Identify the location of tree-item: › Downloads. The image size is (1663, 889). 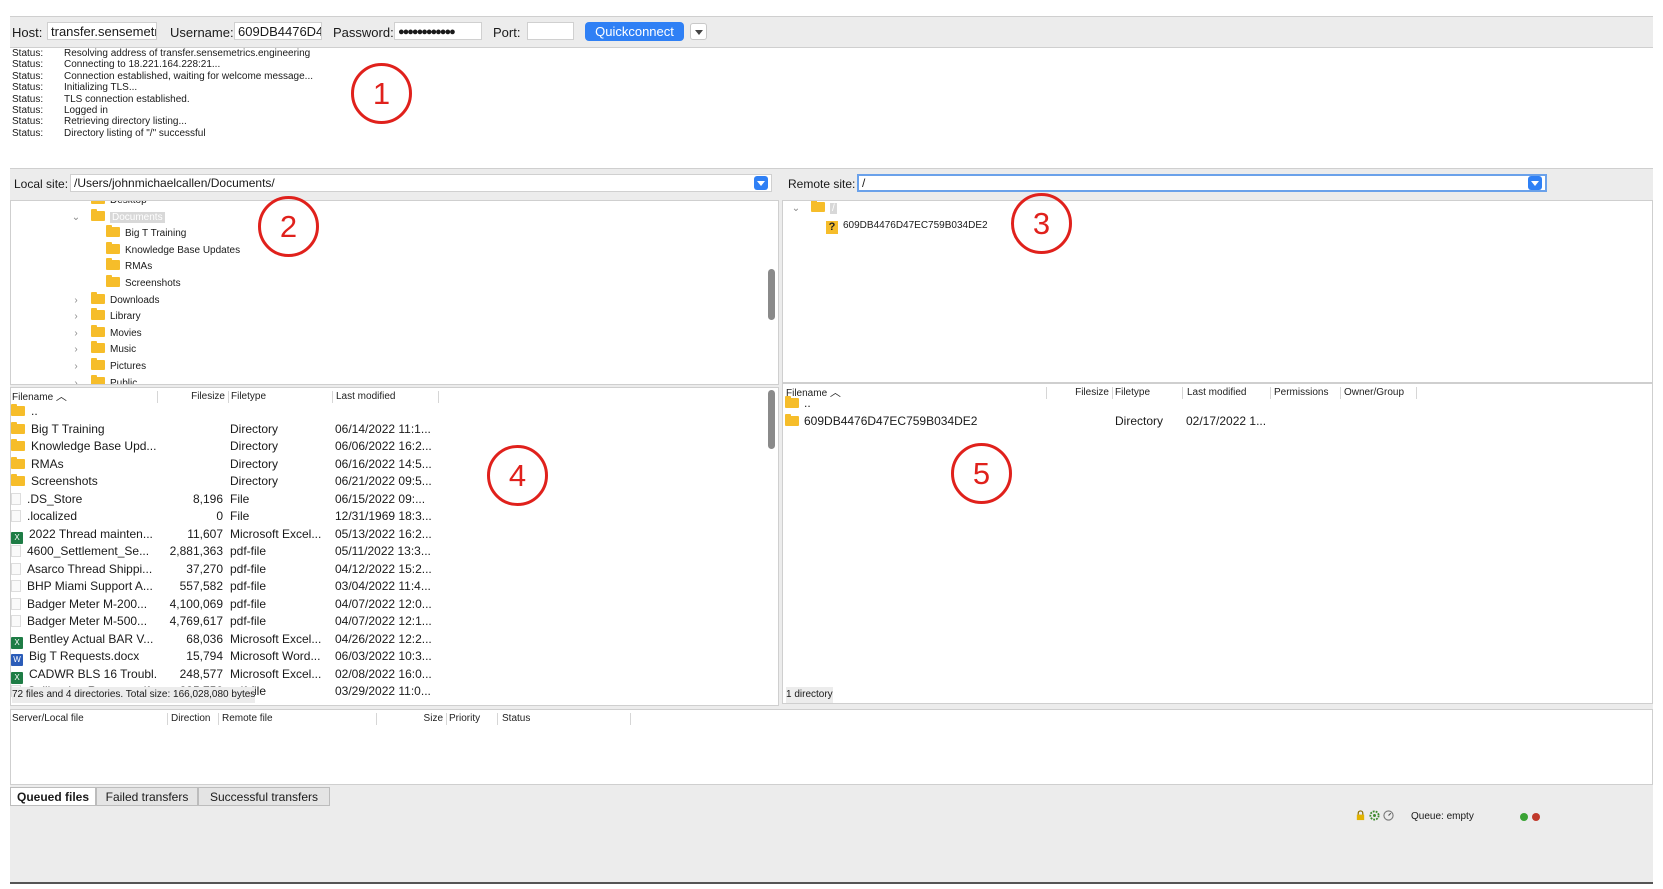
(116, 300).